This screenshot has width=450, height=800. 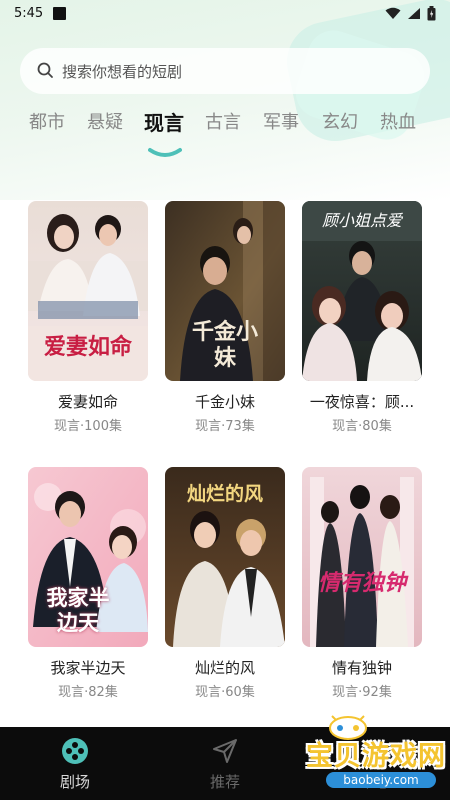 I want to click on drama-meta: 现言·82集, so click(x=88, y=692).